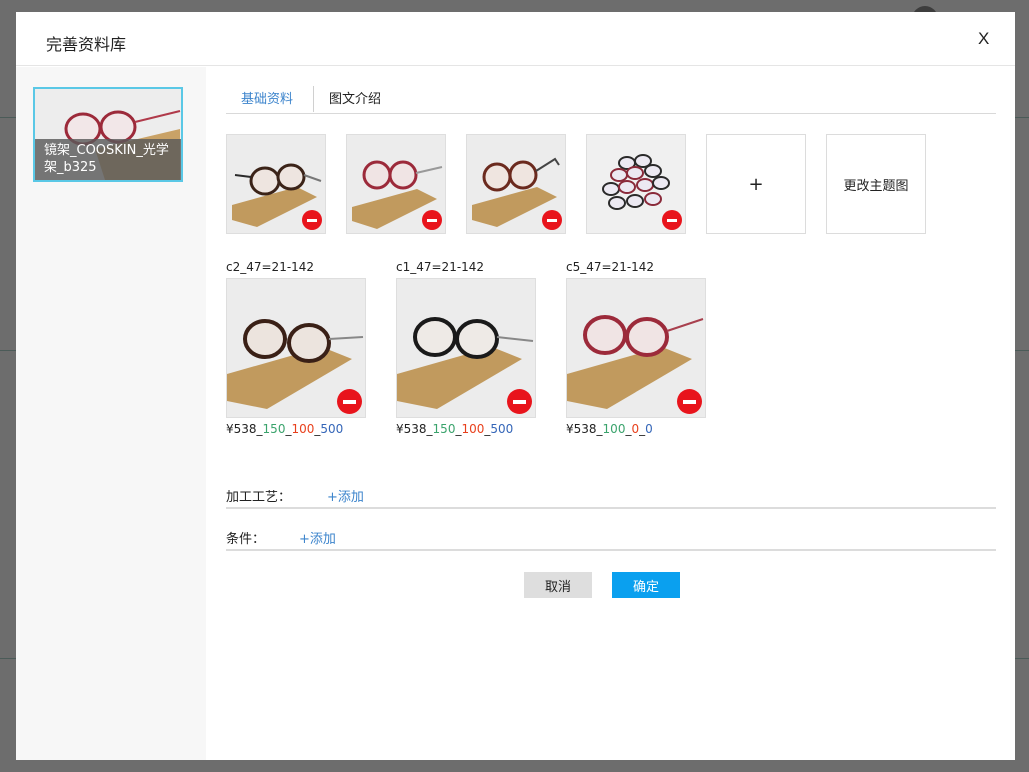  Describe the element at coordinates (345, 495) in the screenshot. I see `add-process-link: +添加` at that location.